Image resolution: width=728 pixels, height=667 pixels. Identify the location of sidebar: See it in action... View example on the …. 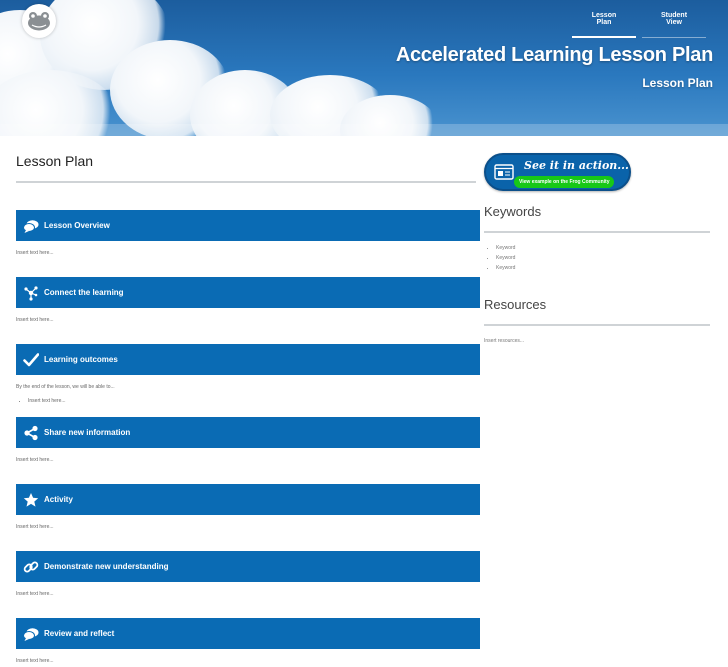
(597, 248).